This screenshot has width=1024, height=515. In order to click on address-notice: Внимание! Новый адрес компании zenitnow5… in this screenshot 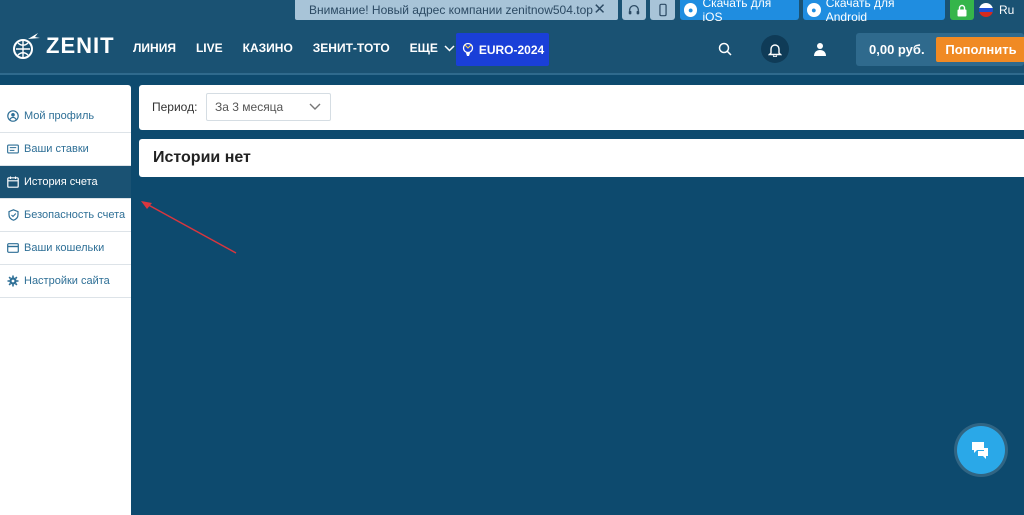, I will do `click(456, 10)`.